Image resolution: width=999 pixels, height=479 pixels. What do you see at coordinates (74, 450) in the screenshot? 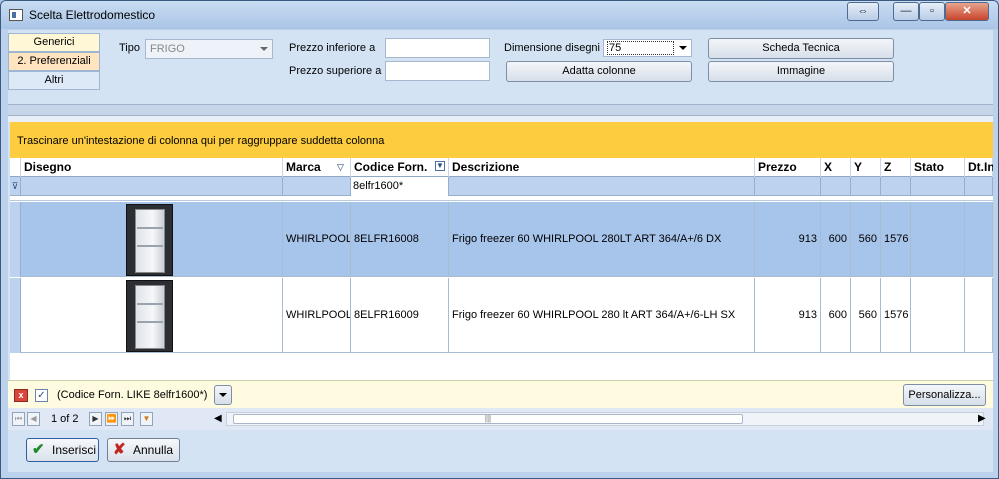
I see `inserisci-label: Inserisci` at bounding box center [74, 450].